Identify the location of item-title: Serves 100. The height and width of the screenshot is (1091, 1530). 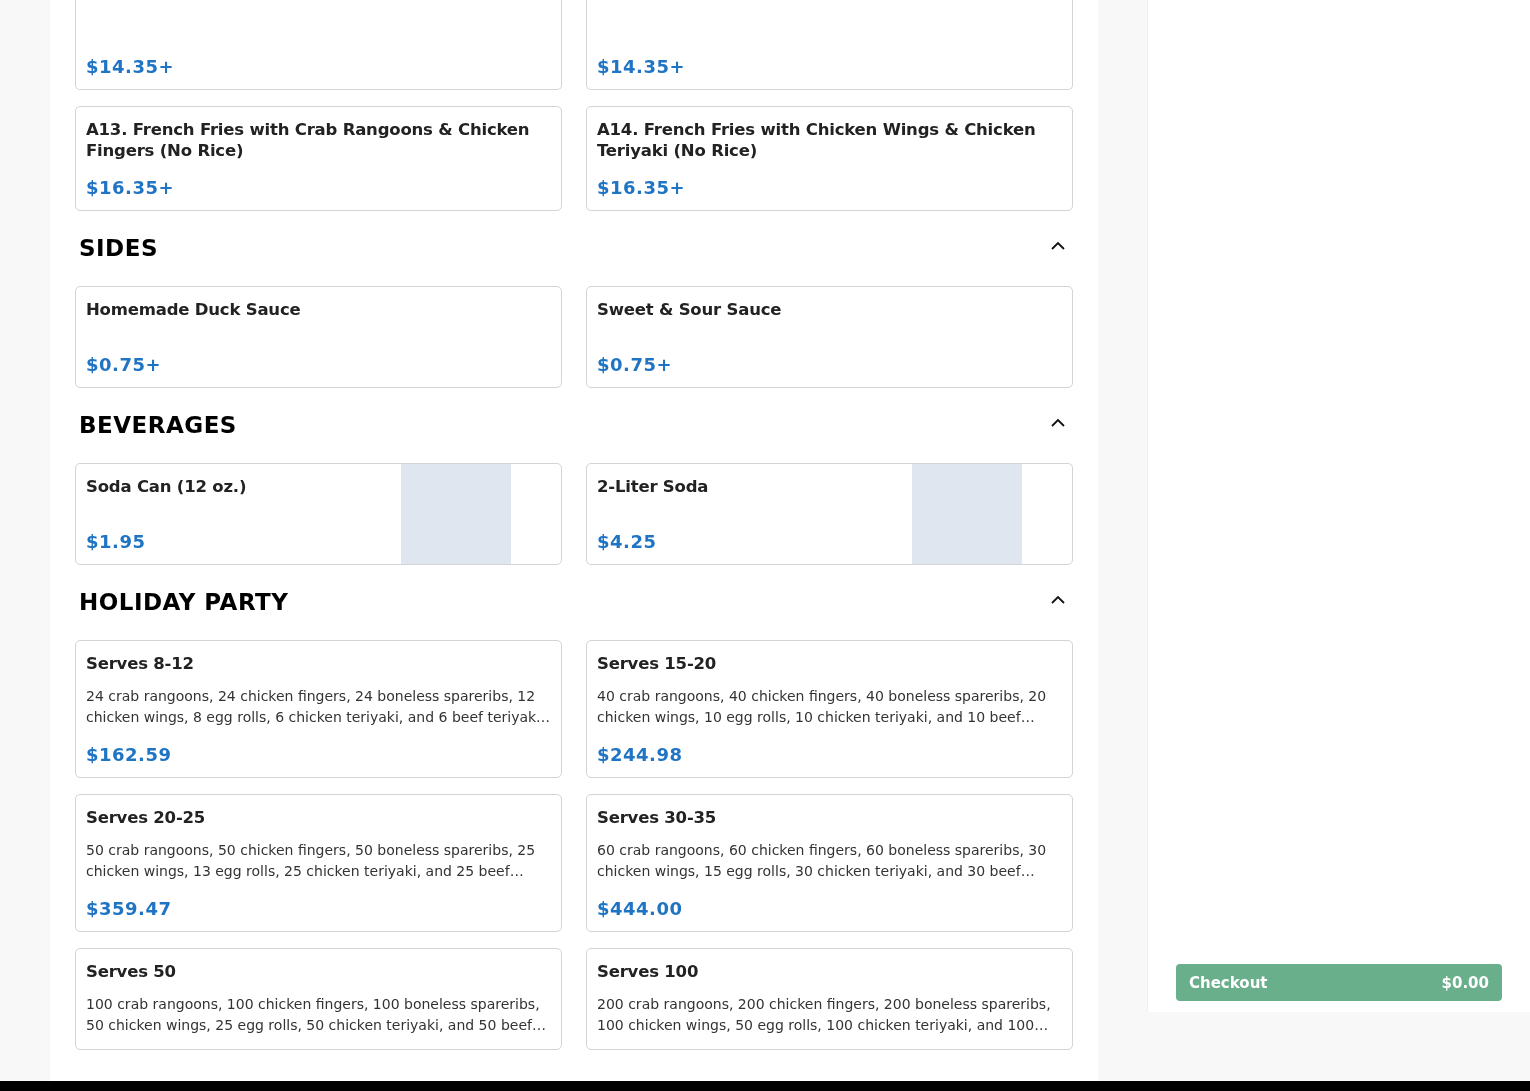
(648, 971).